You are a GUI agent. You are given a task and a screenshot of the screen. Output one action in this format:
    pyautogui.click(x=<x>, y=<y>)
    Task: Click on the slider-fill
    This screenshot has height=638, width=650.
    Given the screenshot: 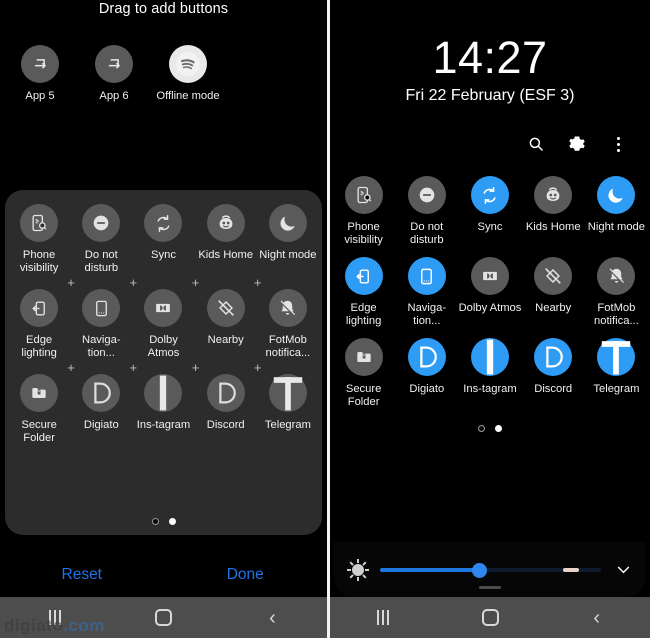 What is the action you would take?
    pyautogui.click(x=430, y=569)
    